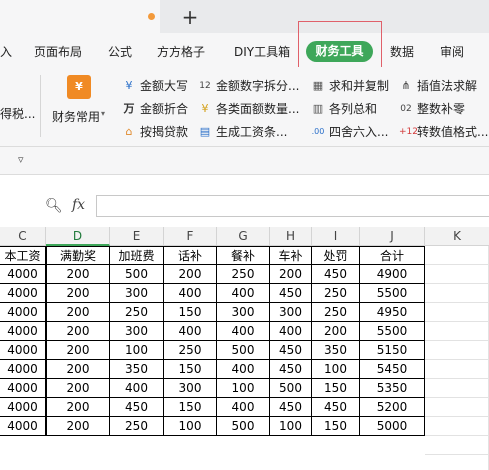 Image resolution: width=489 pixels, height=470 pixels. I want to click on column-header-c: C, so click(23, 236).